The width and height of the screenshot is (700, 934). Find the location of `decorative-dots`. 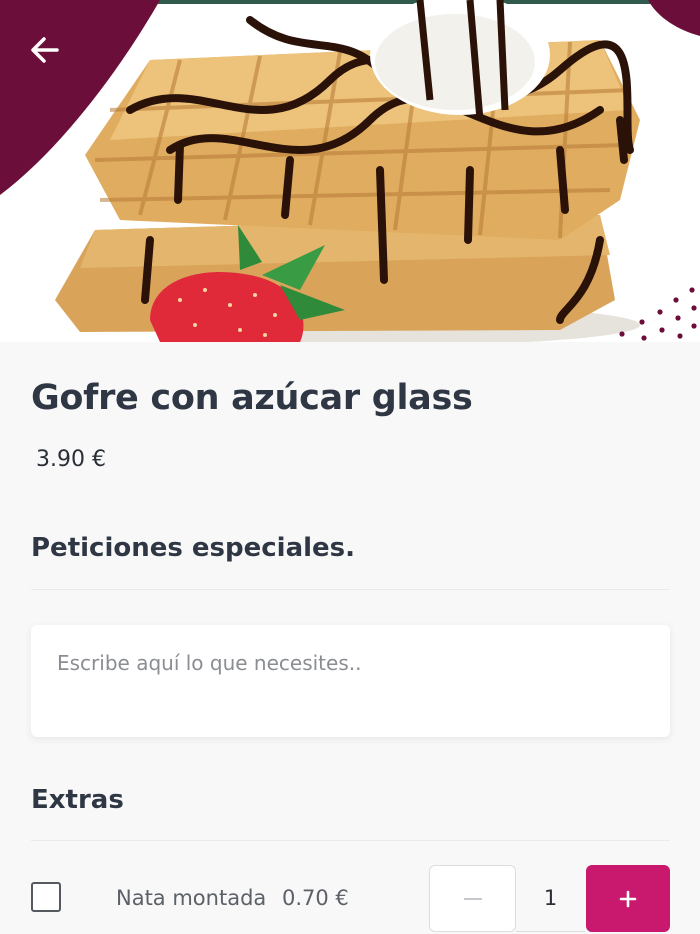

decorative-dots is located at coordinates (658, 314).